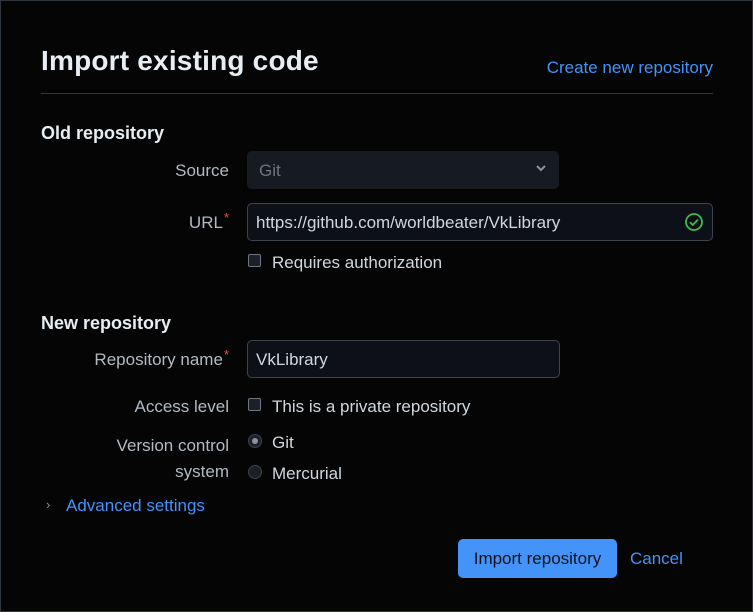 This screenshot has height=612, width=753. What do you see at coordinates (180, 60) in the screenshot?
I see `page-title: Import existing code` at bounding box center [180, 60].